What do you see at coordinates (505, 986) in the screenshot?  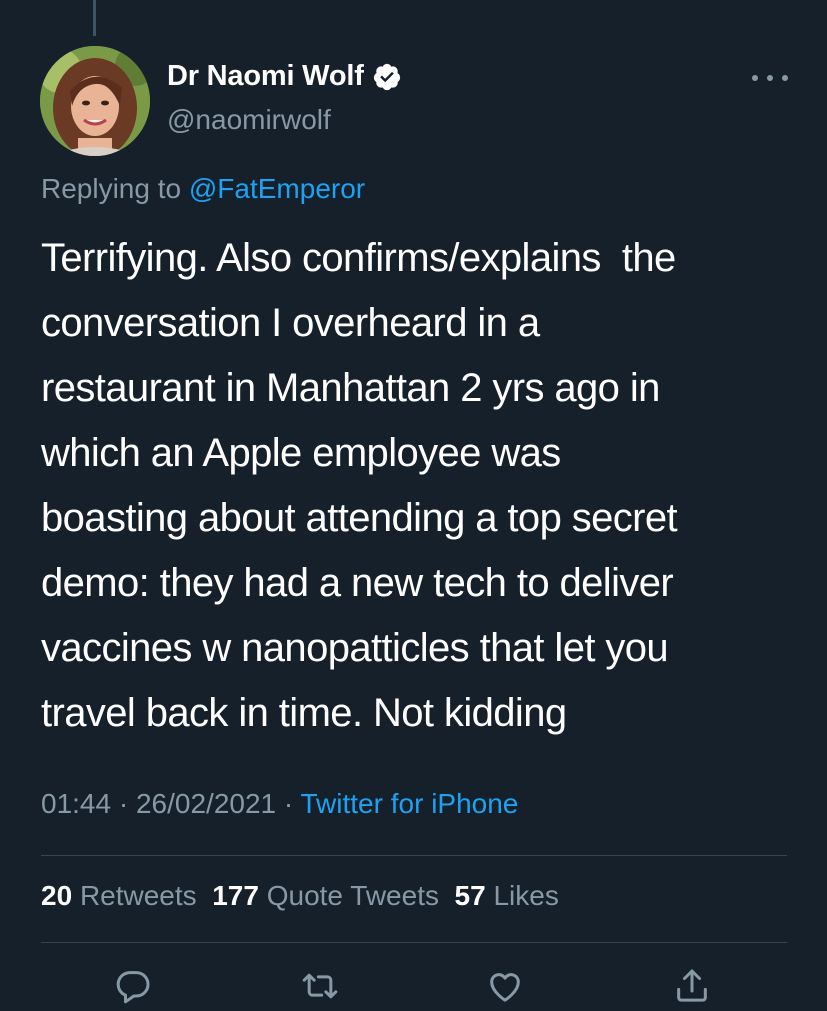 I see `like-icon` at bounding box center [505, 986].